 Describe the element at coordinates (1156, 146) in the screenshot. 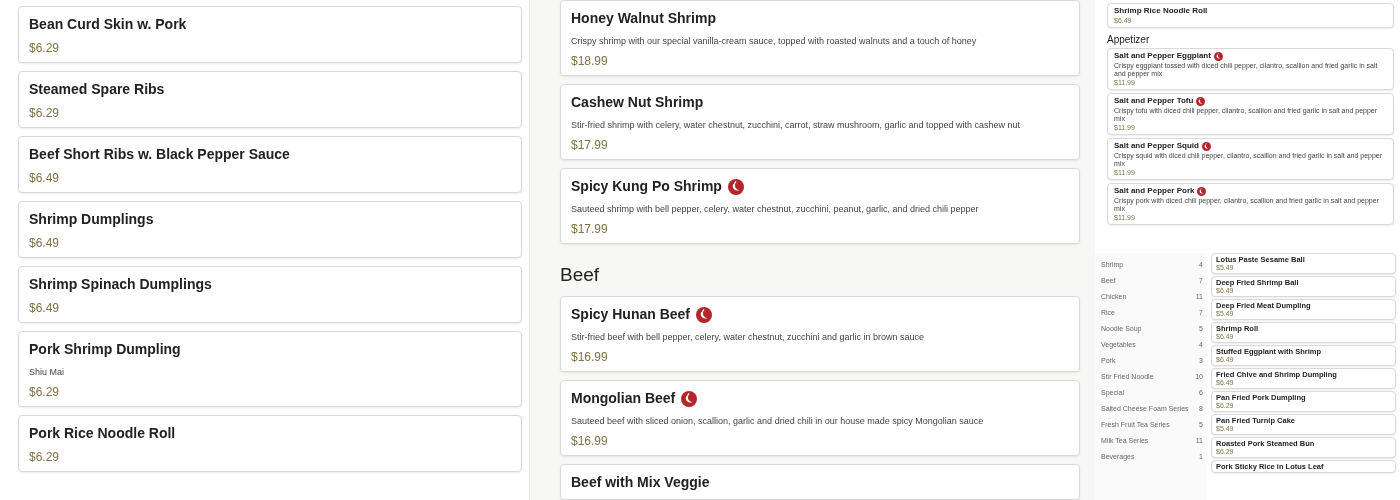

I see `dish-name: Salt and Pepper Squid` at that location.